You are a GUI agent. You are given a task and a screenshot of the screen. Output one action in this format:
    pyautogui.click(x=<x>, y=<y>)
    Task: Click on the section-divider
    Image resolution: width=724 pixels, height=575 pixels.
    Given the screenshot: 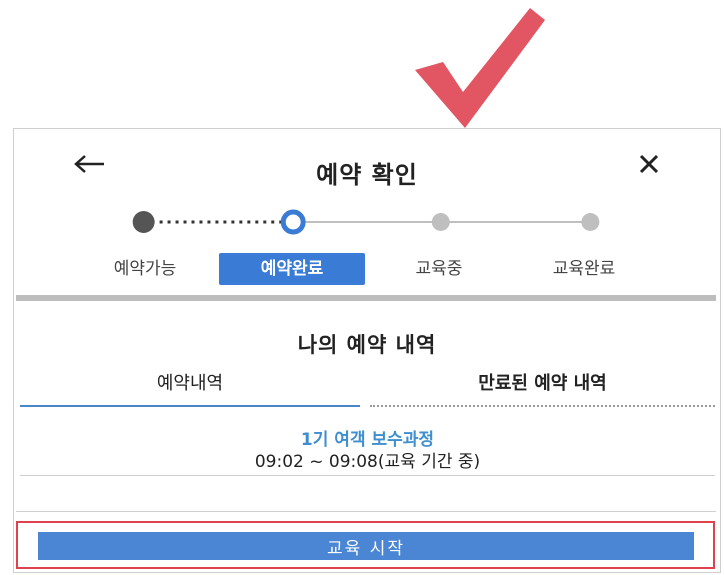 What is the action you would take?
    pyautogui.click(x=366, y=298)
    